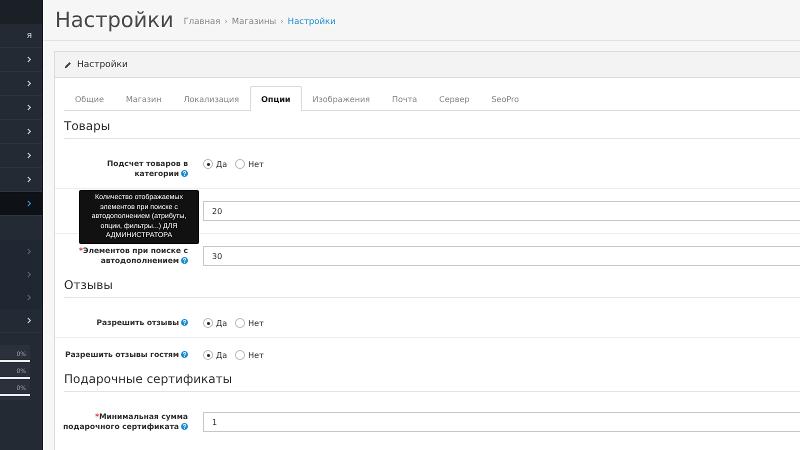 Image resolution: width=800 pixels, height=450 pixels. I want to click on tab: SeoPro, so click(505, 99).